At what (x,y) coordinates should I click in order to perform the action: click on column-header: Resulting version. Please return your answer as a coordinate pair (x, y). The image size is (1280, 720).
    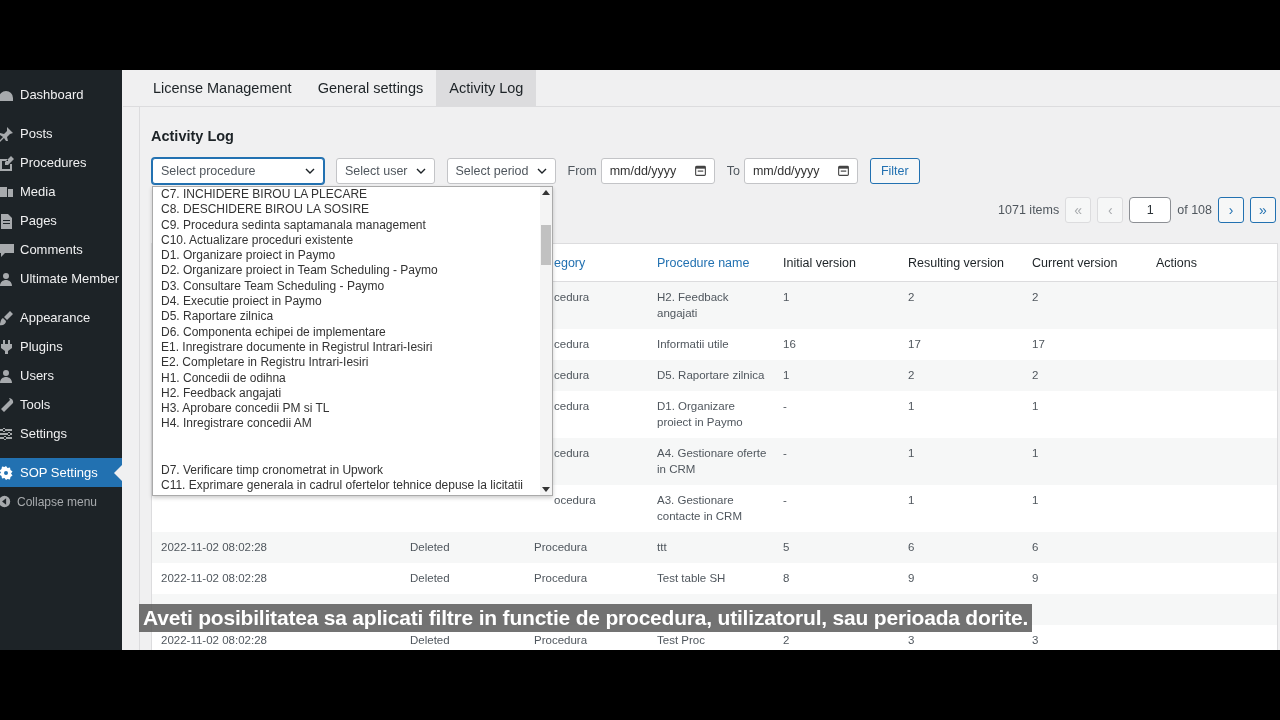
    Looking at the image, I should click on (956, 262).